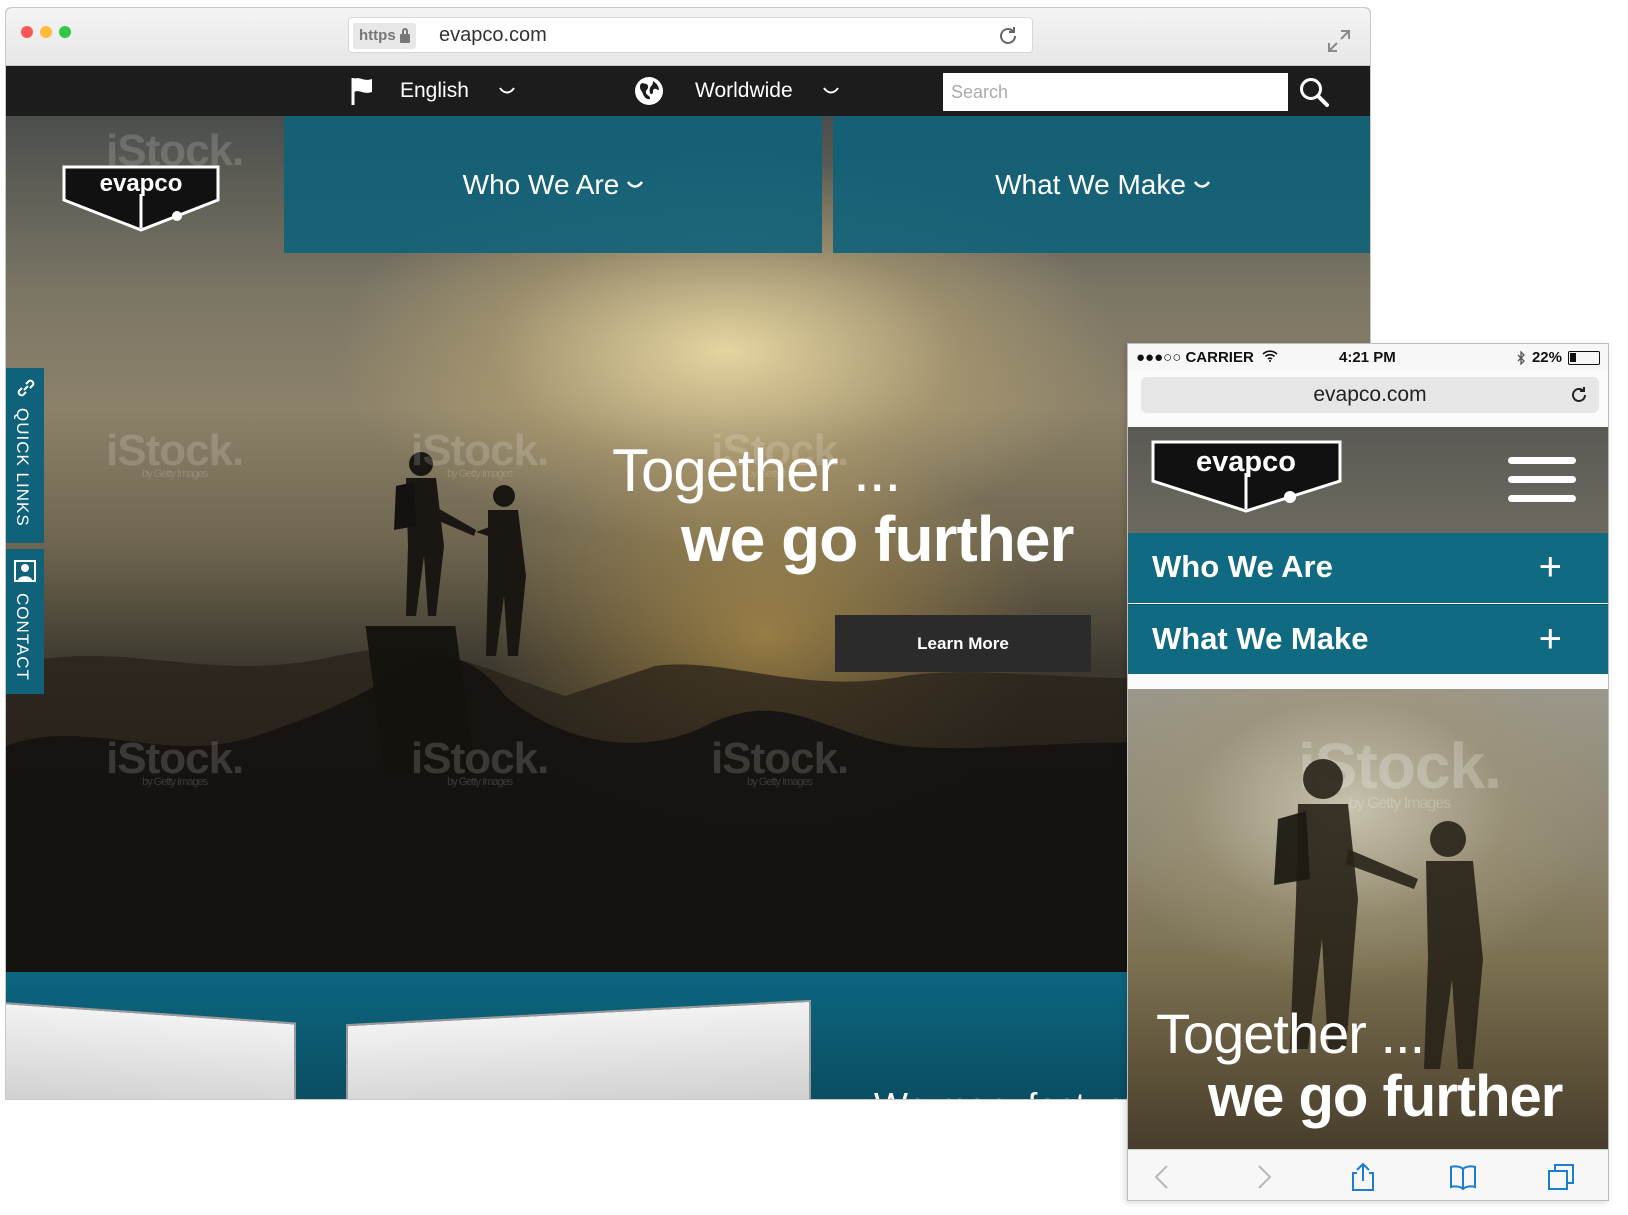  Describe the element at coordinates (1546, 357) in the screenshot. I see `battery-percent: 22%` at that location.